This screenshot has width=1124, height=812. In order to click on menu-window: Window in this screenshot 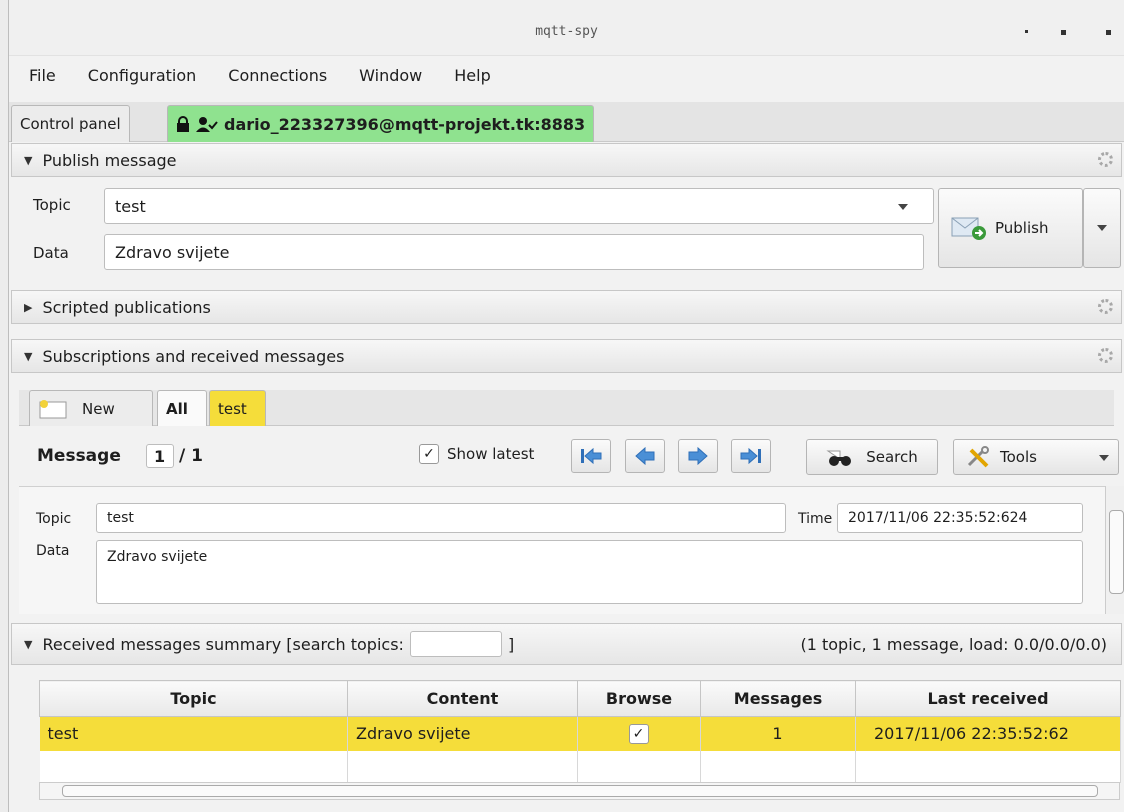, I will do `click(390, 75)`.